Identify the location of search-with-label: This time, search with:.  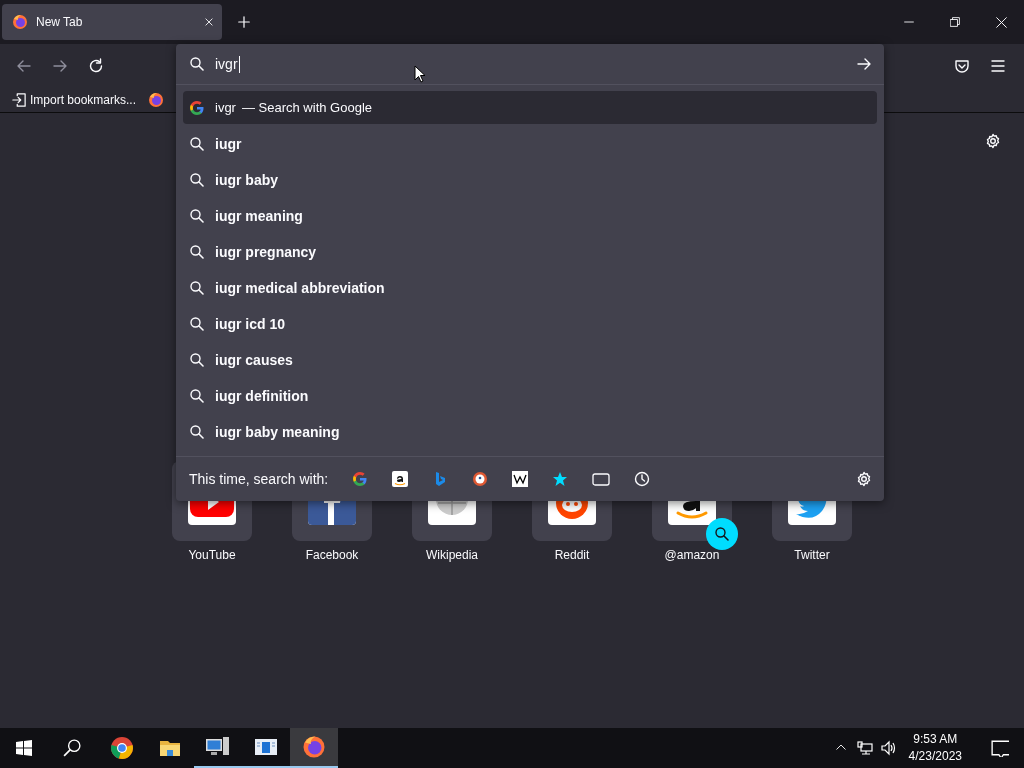
(259, 479).